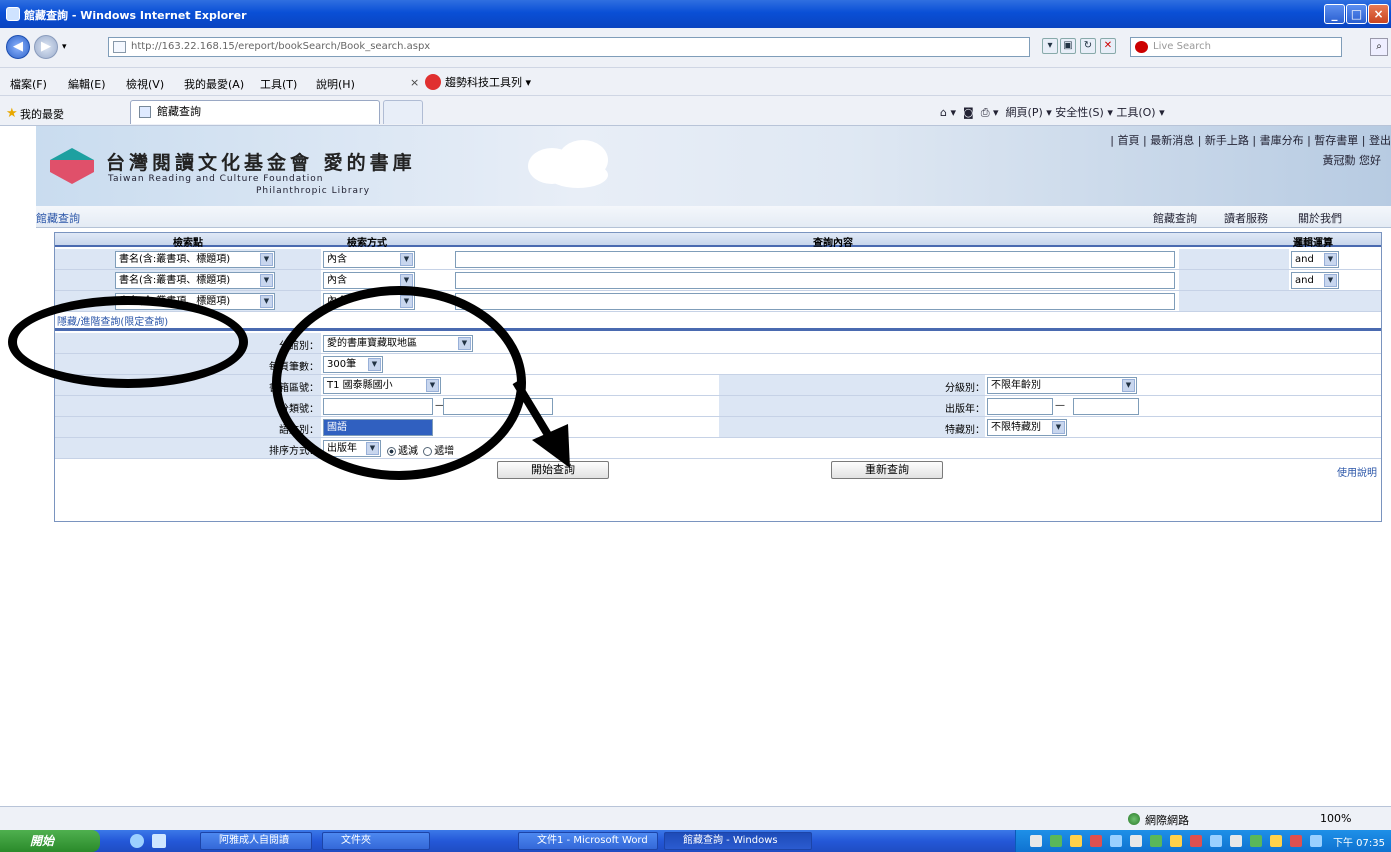  Describe the element at coordinates (1167, 820) in the screenshot. I see `zone-label: 網際網路` at that location.